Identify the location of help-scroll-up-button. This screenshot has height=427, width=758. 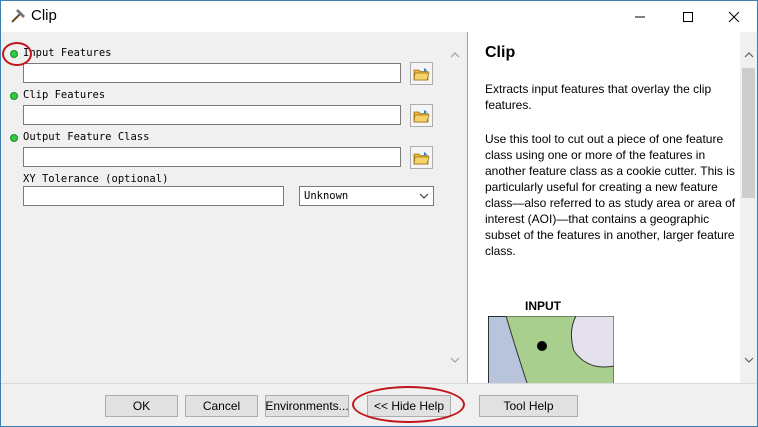
(748, 54).